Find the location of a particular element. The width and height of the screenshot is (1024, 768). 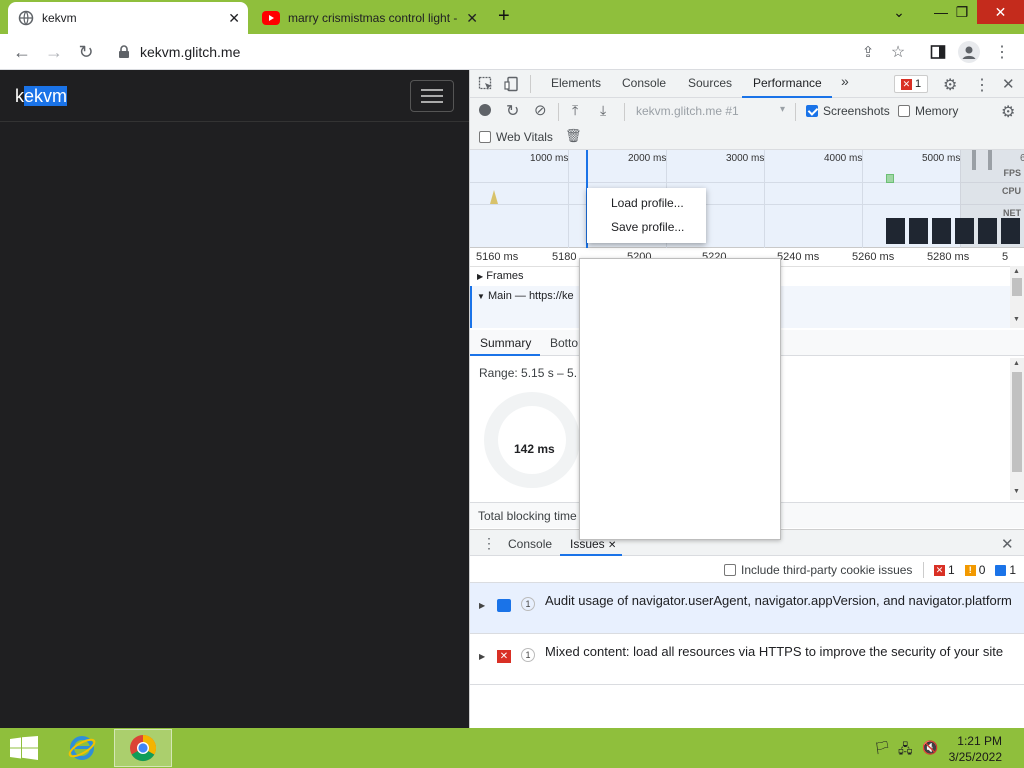

memory-label: Memory is located at coordinates (937, 111).